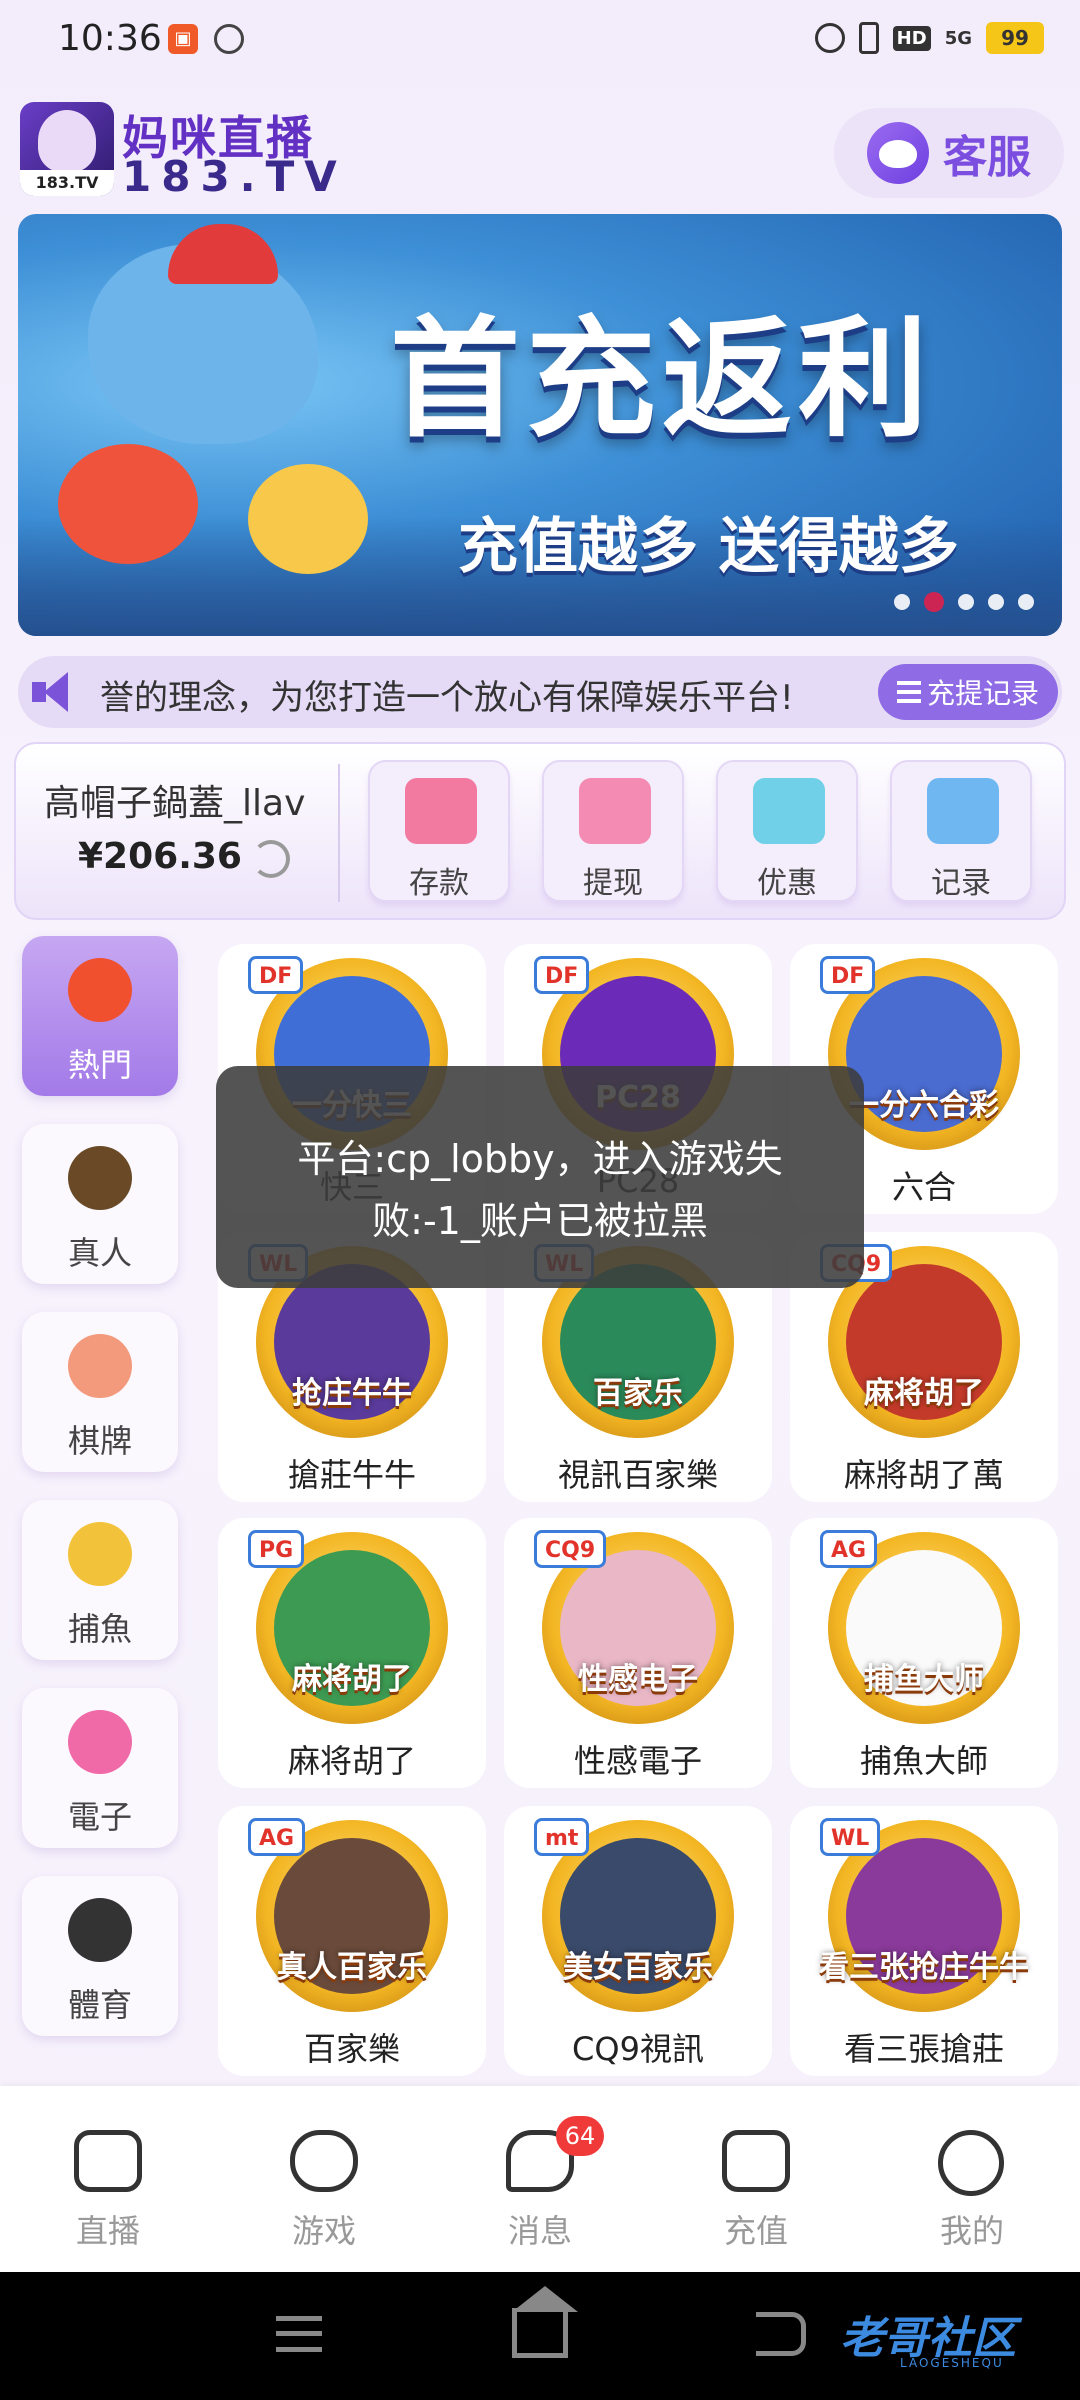 The image size is (1080, 2400). Describe the element at coordinates (351, 1761) in the screenshot. I see `game-name: 麻将胡了` at that location.